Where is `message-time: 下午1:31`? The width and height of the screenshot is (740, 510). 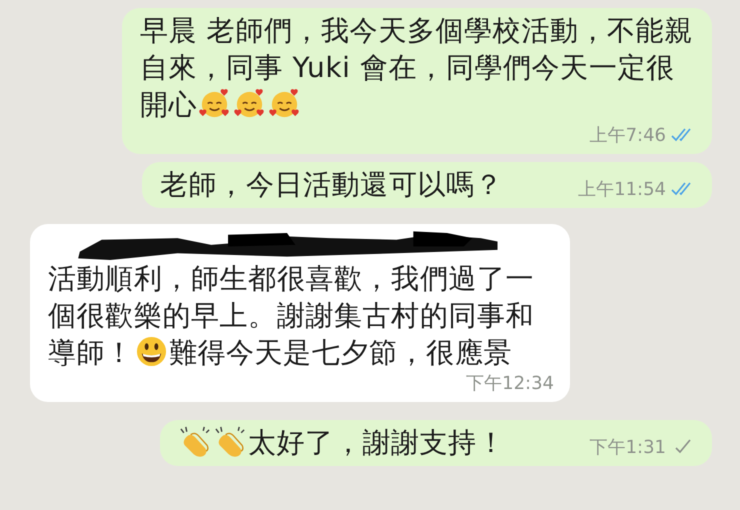
message-time: 下午1:31 is located at coordinates (628, 447).